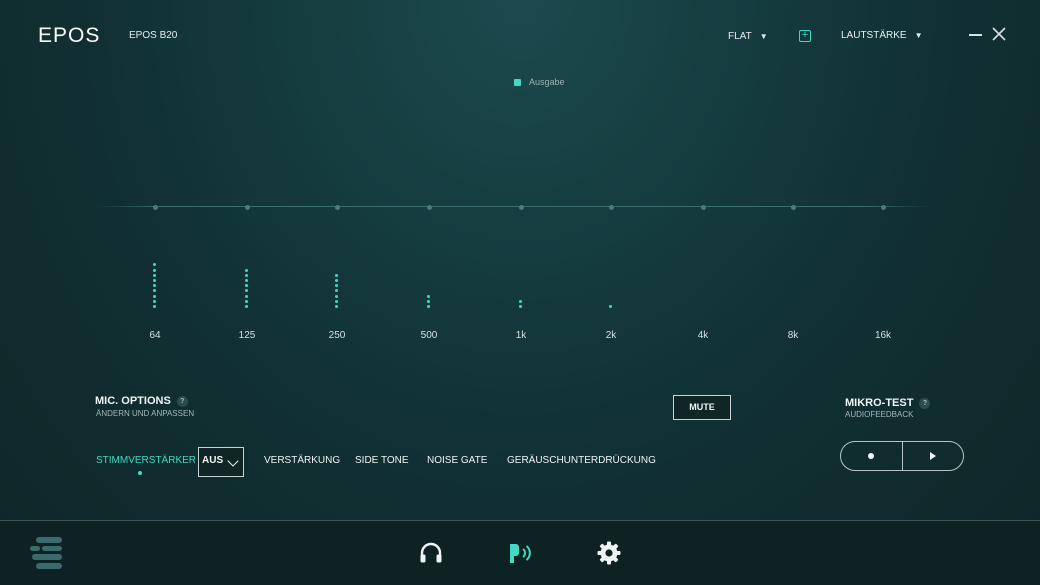  I want to click on eq-band-label: 500, so click(429, 335).